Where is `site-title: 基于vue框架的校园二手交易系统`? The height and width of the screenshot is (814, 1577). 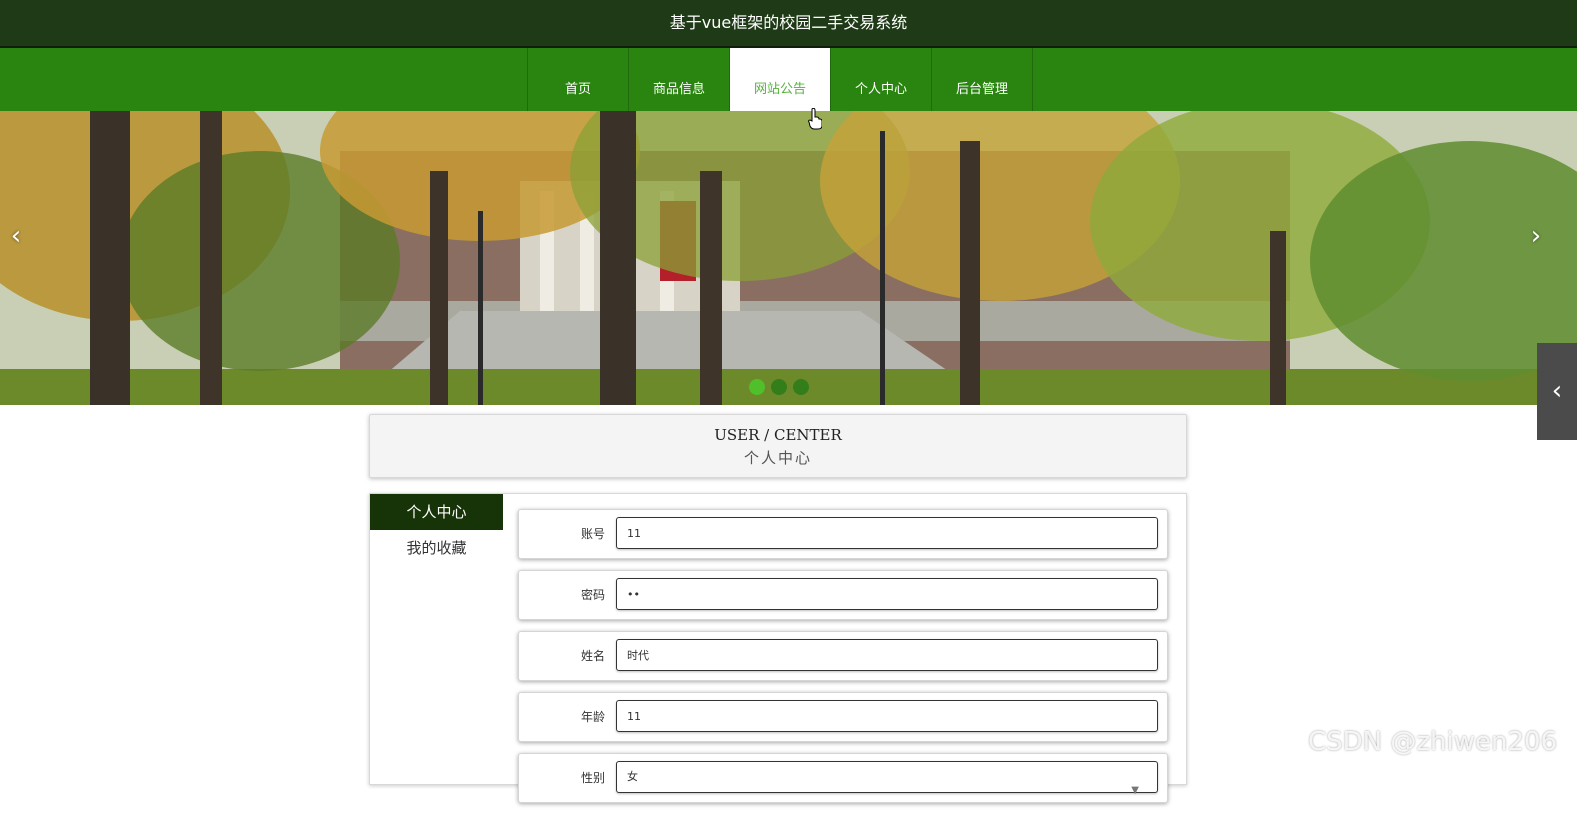
site-title: 基于vue框架的校园二手交易系统 is located at coordinates (788, 22).